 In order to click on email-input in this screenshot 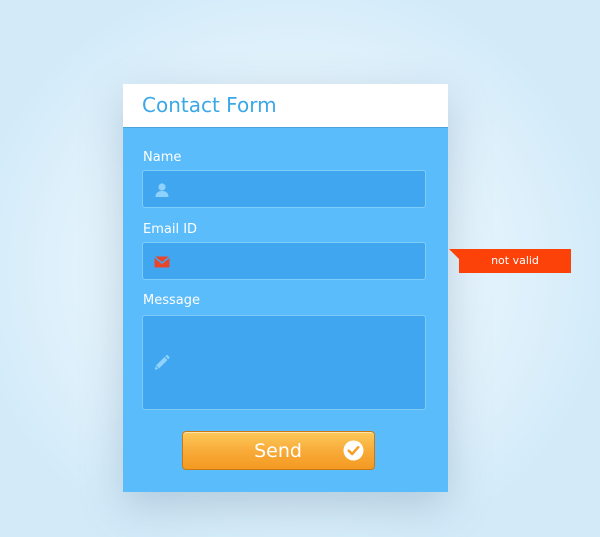, I will do `click(301, 261)`.